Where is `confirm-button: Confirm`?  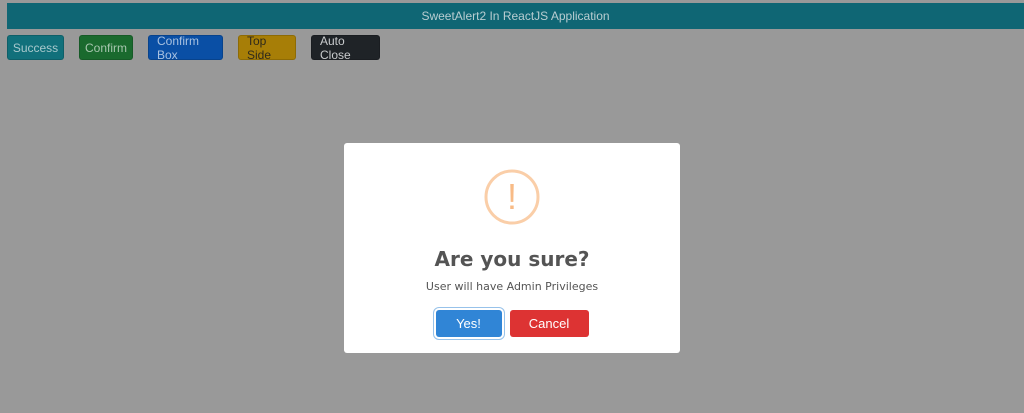
confirm-button: Confirm is located at coordinates (106, 47).